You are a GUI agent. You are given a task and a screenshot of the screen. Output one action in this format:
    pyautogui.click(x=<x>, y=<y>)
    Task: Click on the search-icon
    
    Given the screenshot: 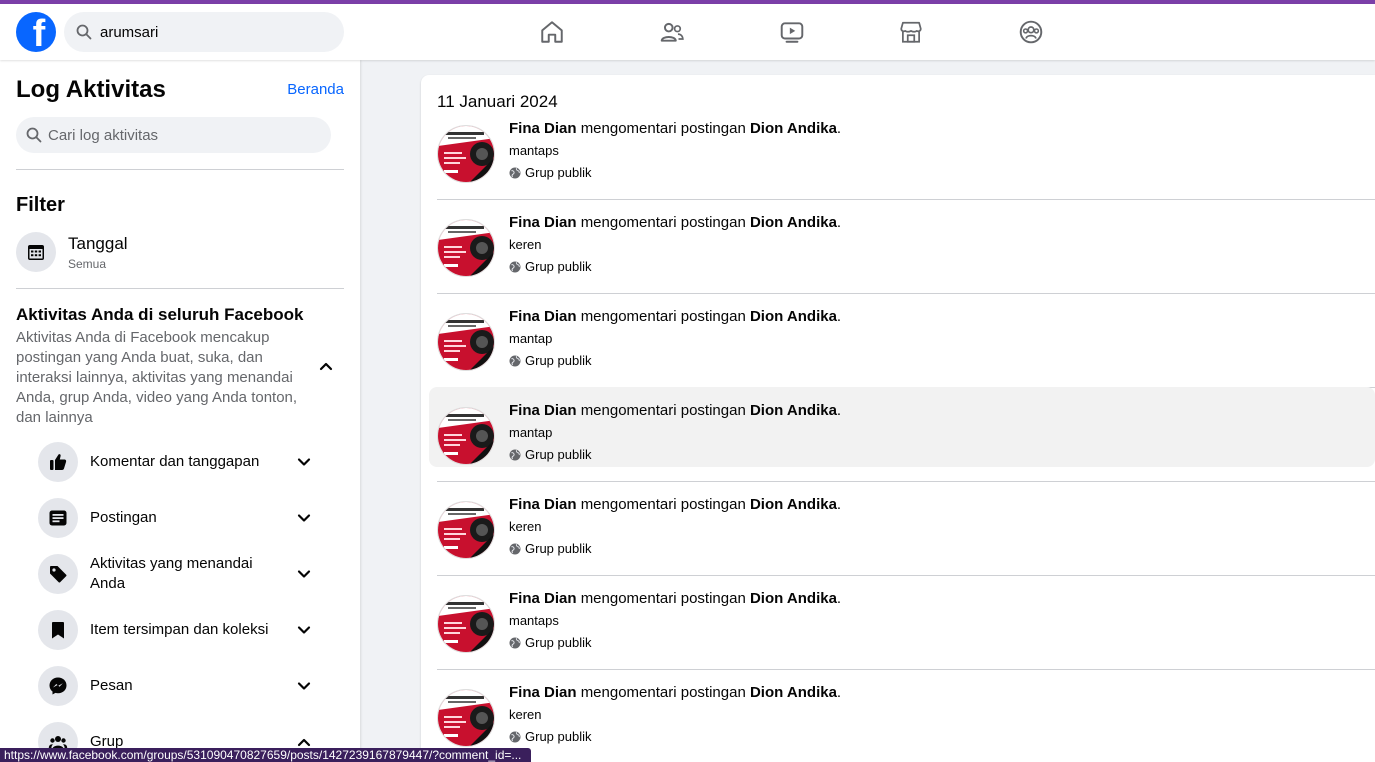 What is the action you would take?
    pyautogui.click(x=34, y=135)
    